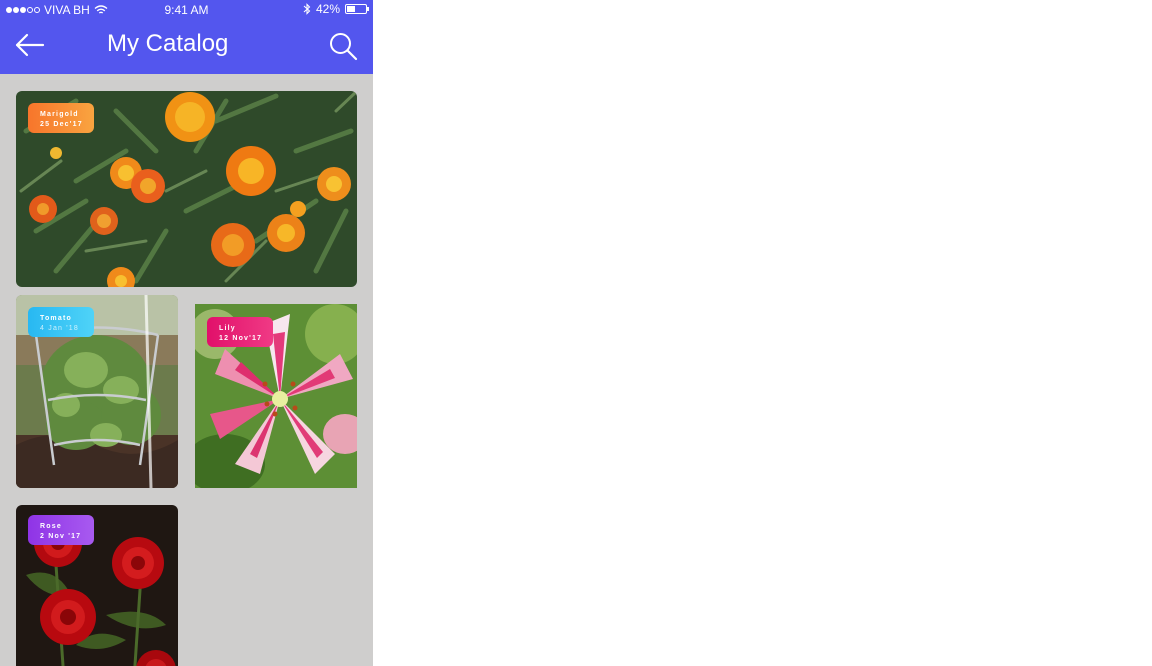  What do you see at coordinates (186, 10) in the screenshot?
I see `status-bar: VIVA BH 9:41 AM 42%` at bounding box center [186, 10].